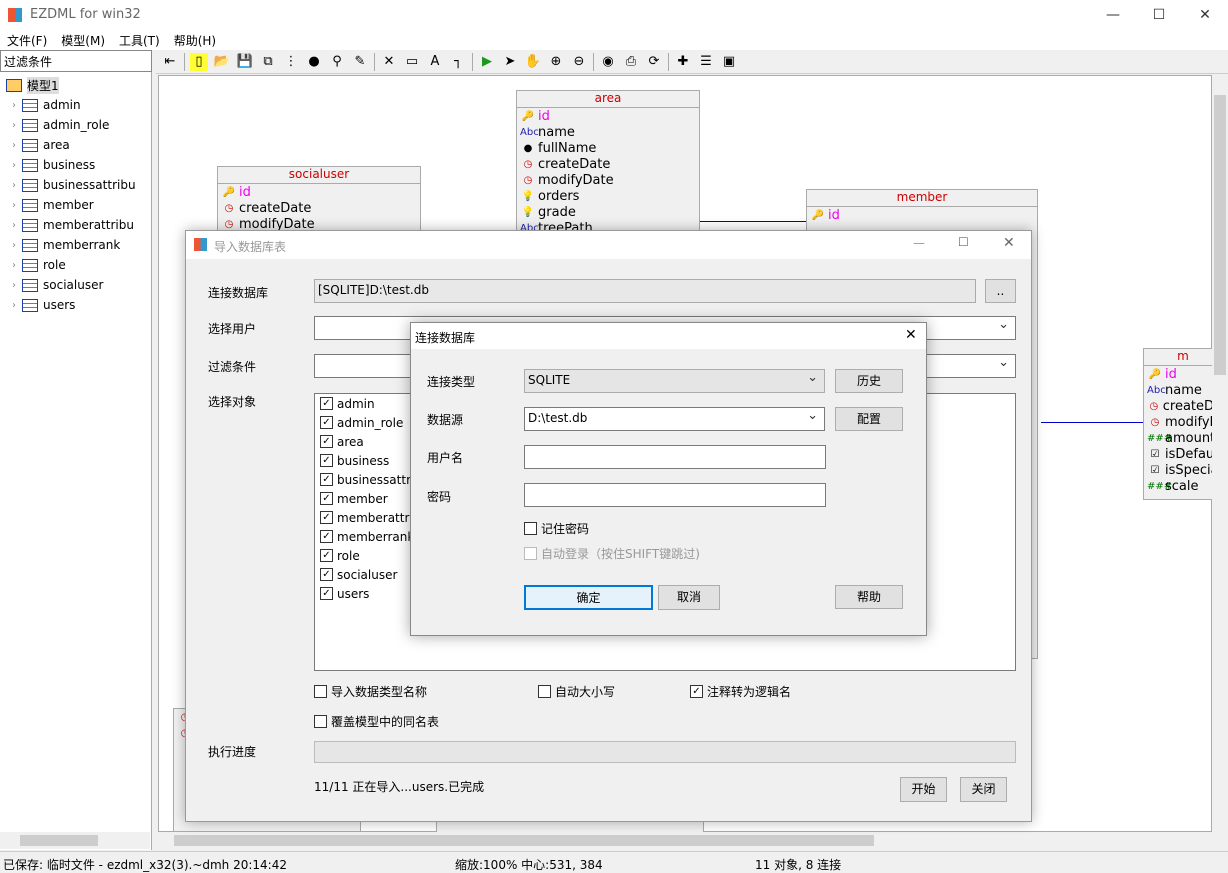  Describe the element at coordinates (89, 185) in the screenshot. I see `tree-item-label: businessattribu` at that location.